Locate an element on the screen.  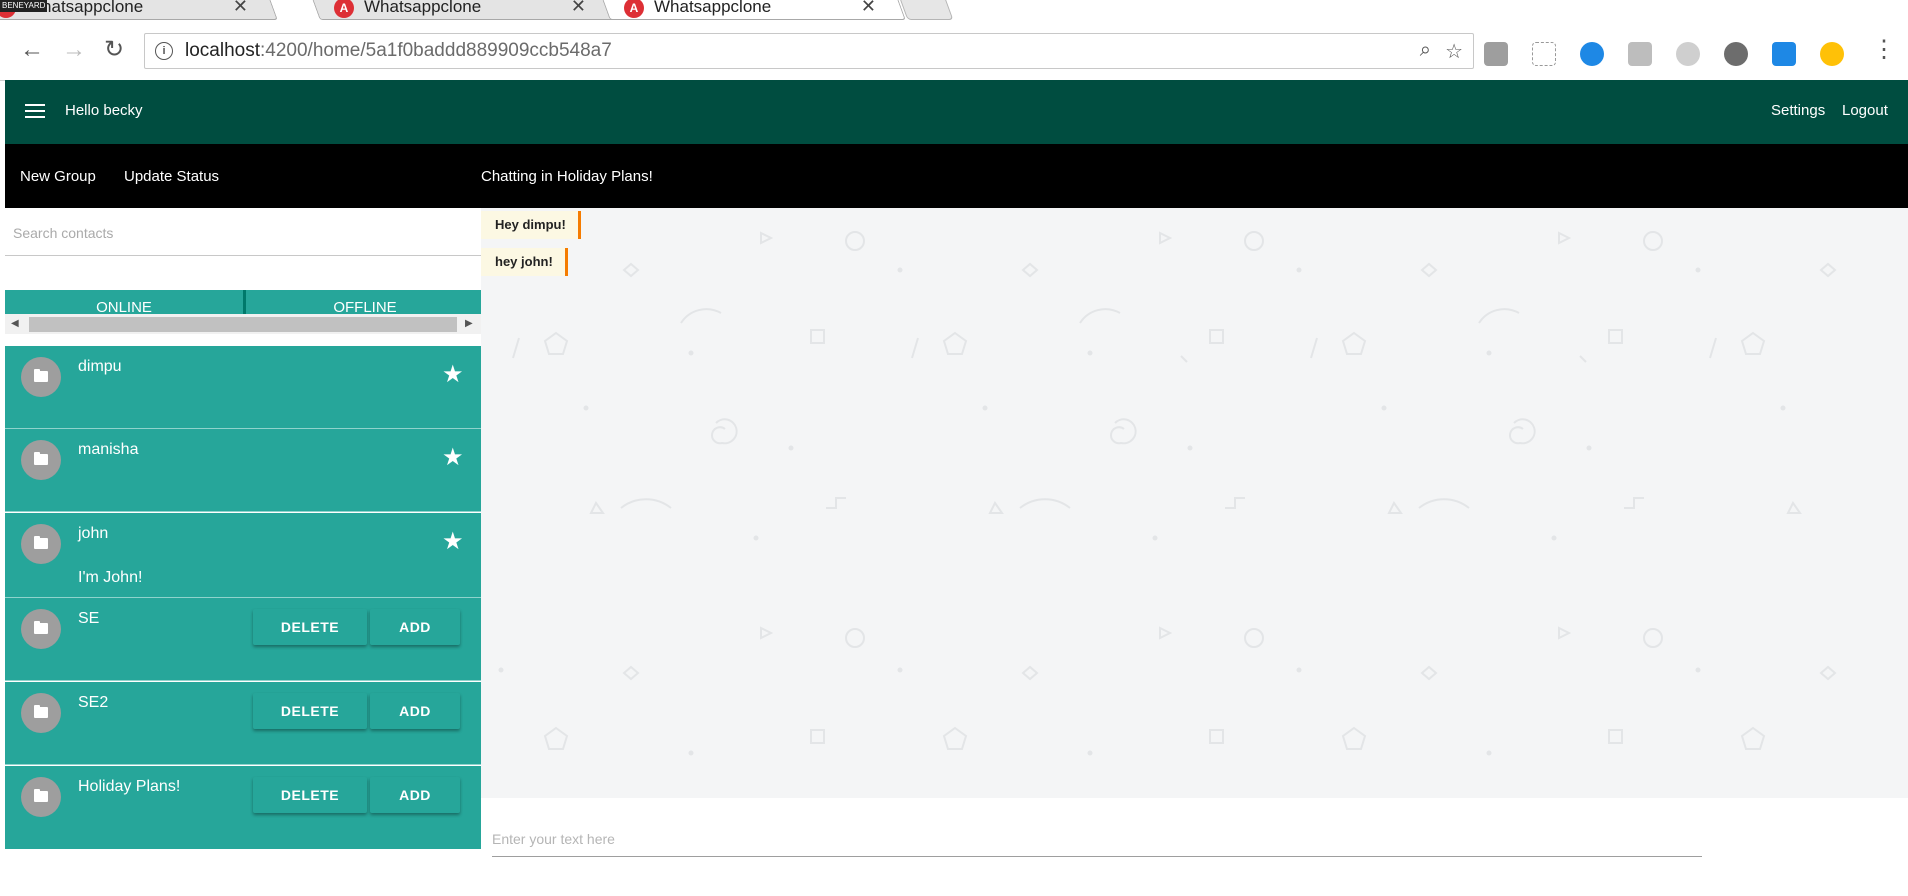
chat-title: Chatting in Holiday Plans! is located at coordinates (567, 176).